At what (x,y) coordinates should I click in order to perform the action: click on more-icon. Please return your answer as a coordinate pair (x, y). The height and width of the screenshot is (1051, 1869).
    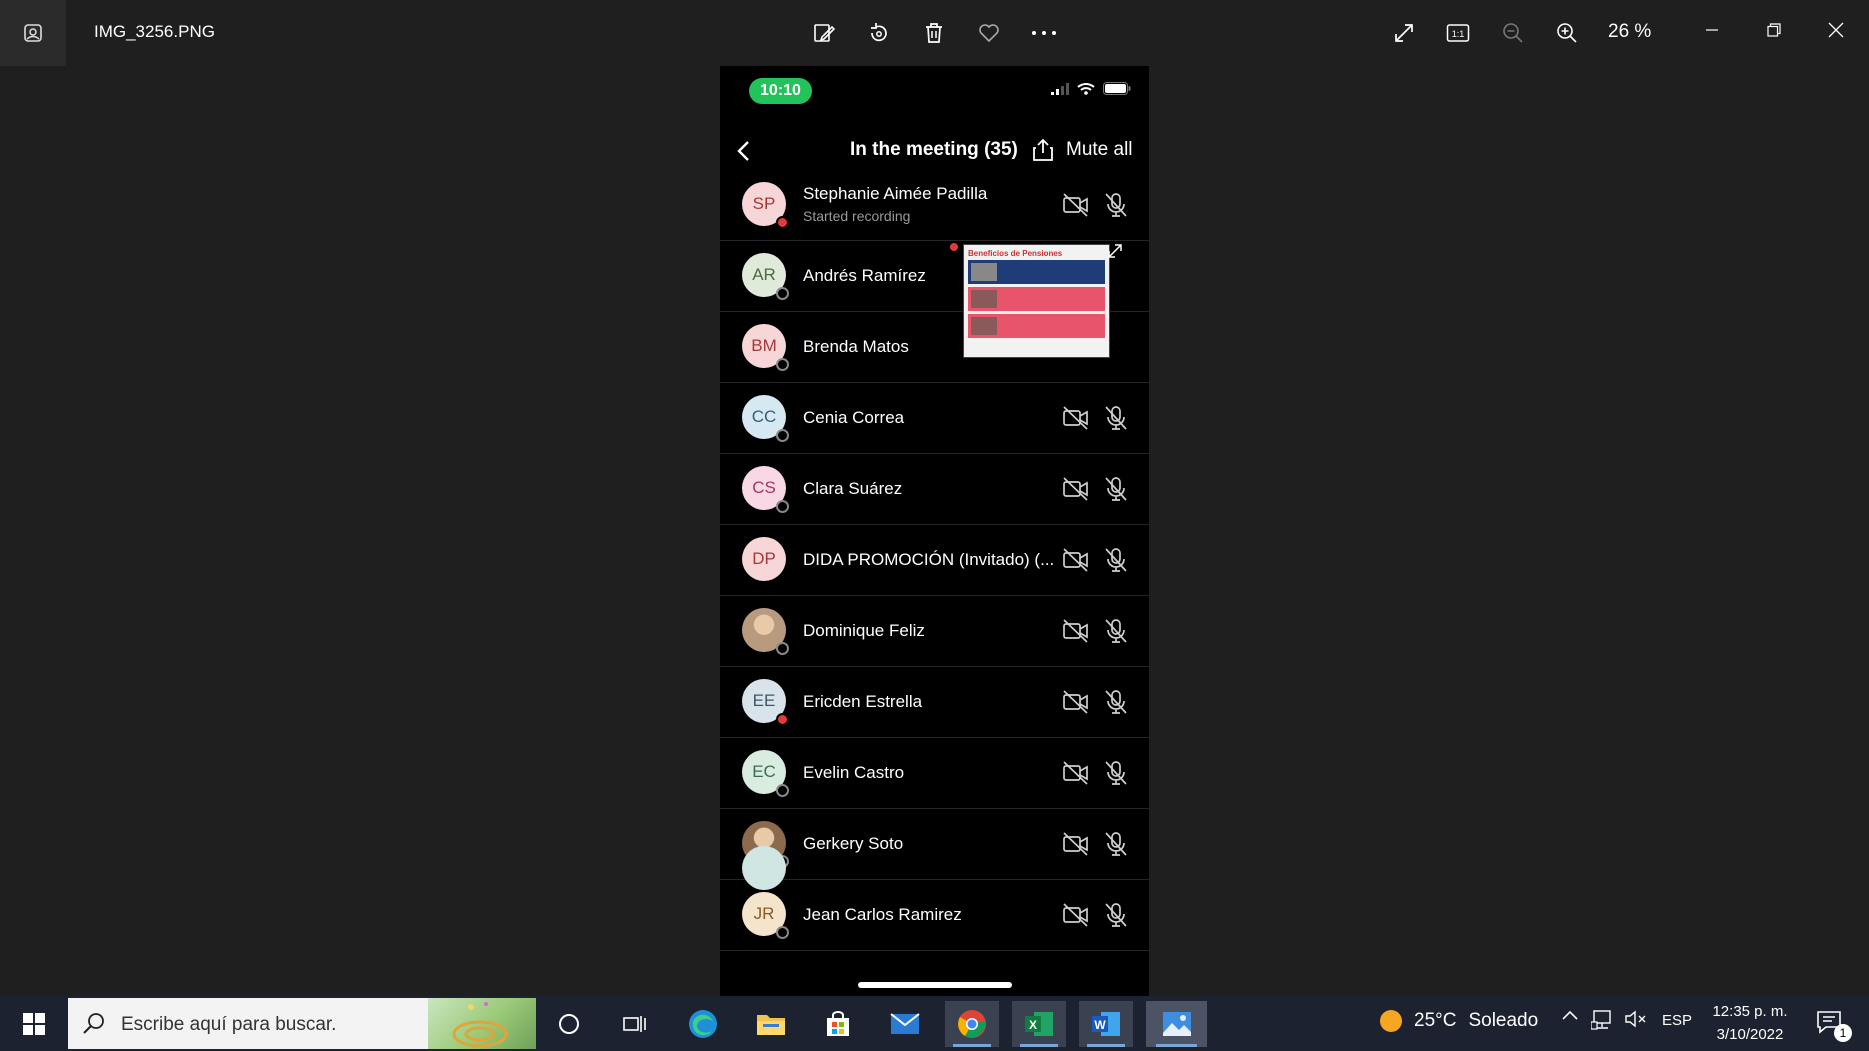
    Looking at the image, I should click on (1044, 33).